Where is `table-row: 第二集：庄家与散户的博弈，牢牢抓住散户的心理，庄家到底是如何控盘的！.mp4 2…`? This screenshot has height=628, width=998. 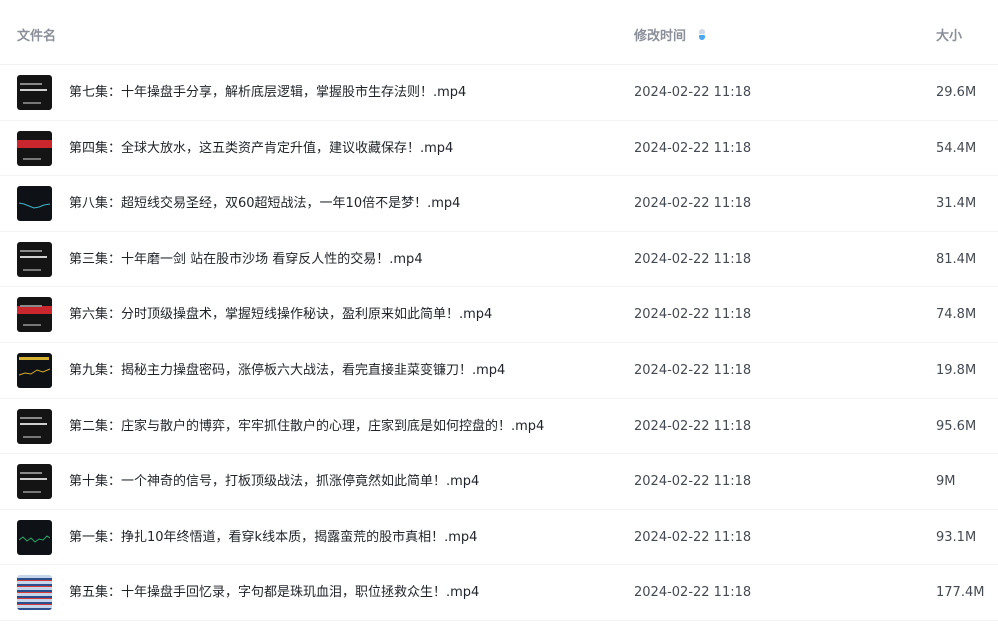
table-row: 第二集：庄家与散户的博弈，牢牢抓住散户的心理，庄家到底是如何控盘的！.mp4 2… is located at coordinates (499, 427).